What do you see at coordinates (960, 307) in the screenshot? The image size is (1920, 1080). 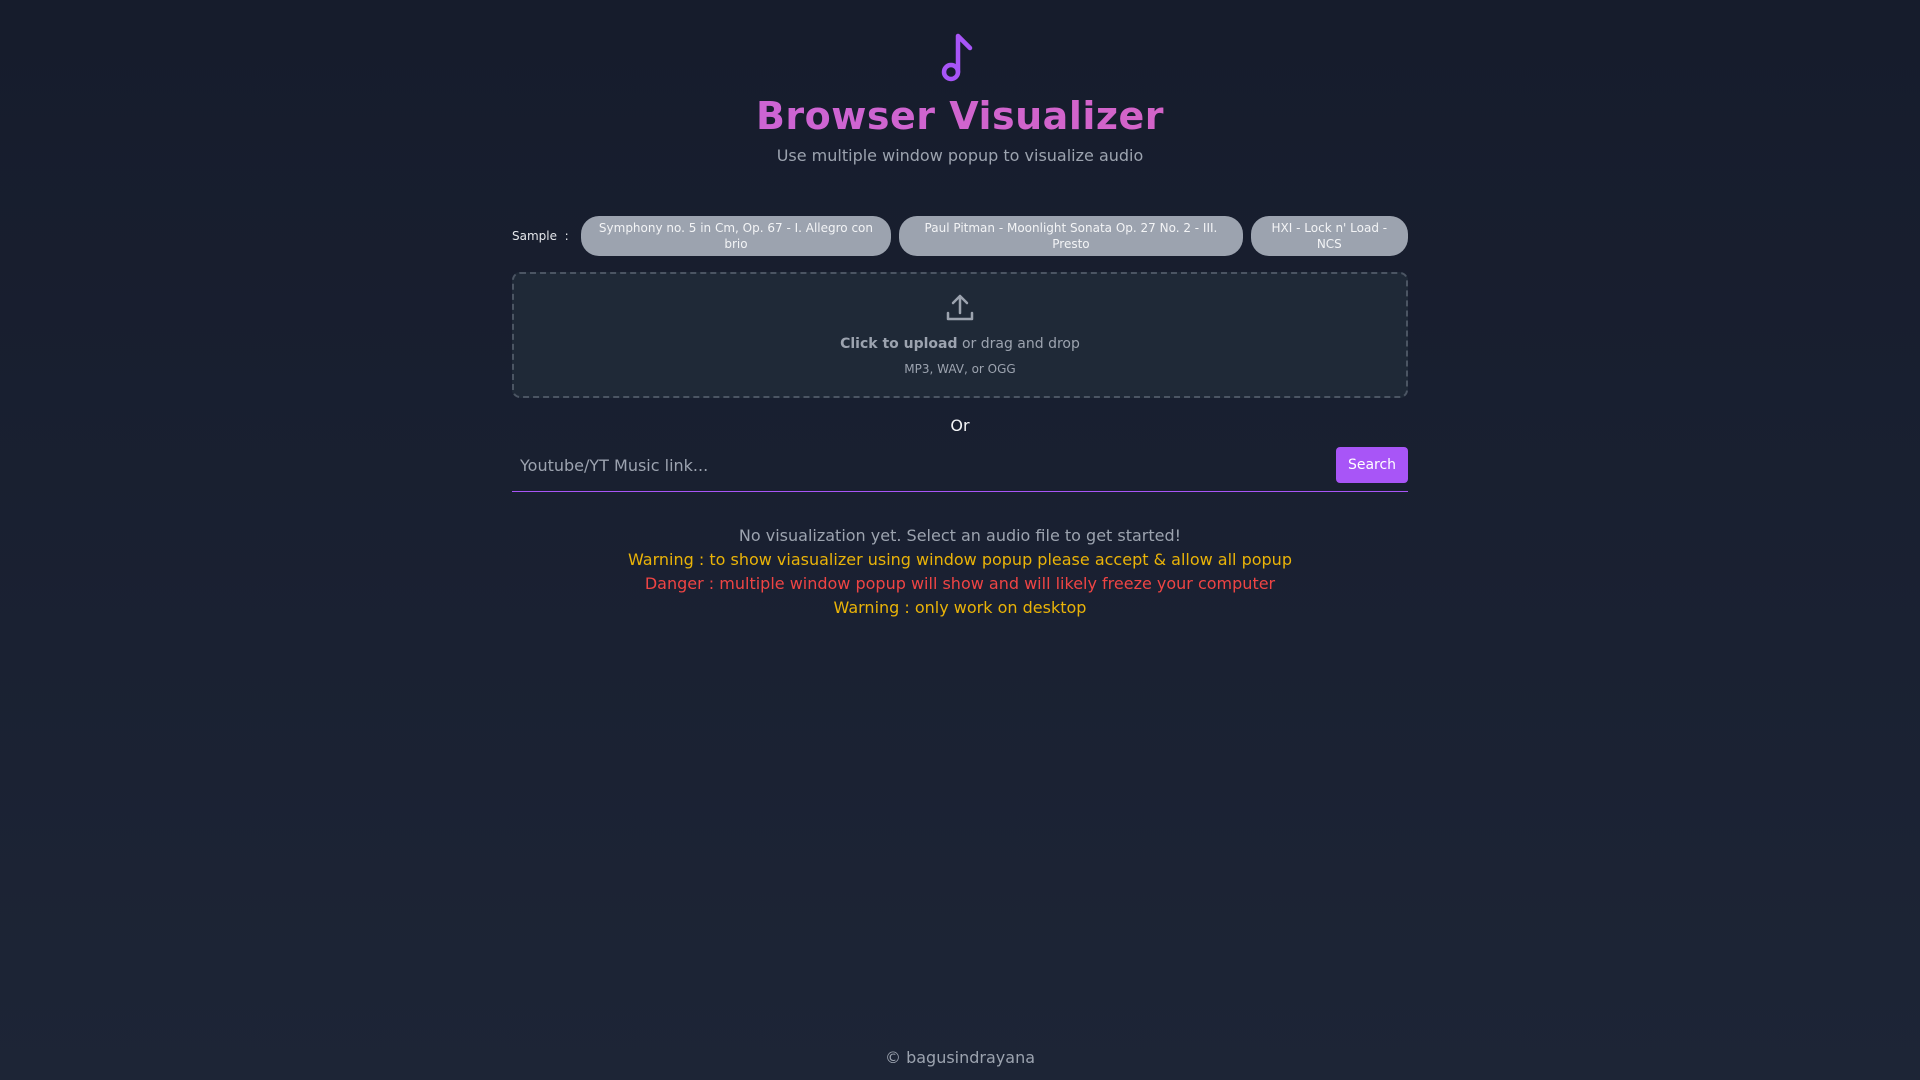 I see `upload-icon` at bounding box center [960, 307].